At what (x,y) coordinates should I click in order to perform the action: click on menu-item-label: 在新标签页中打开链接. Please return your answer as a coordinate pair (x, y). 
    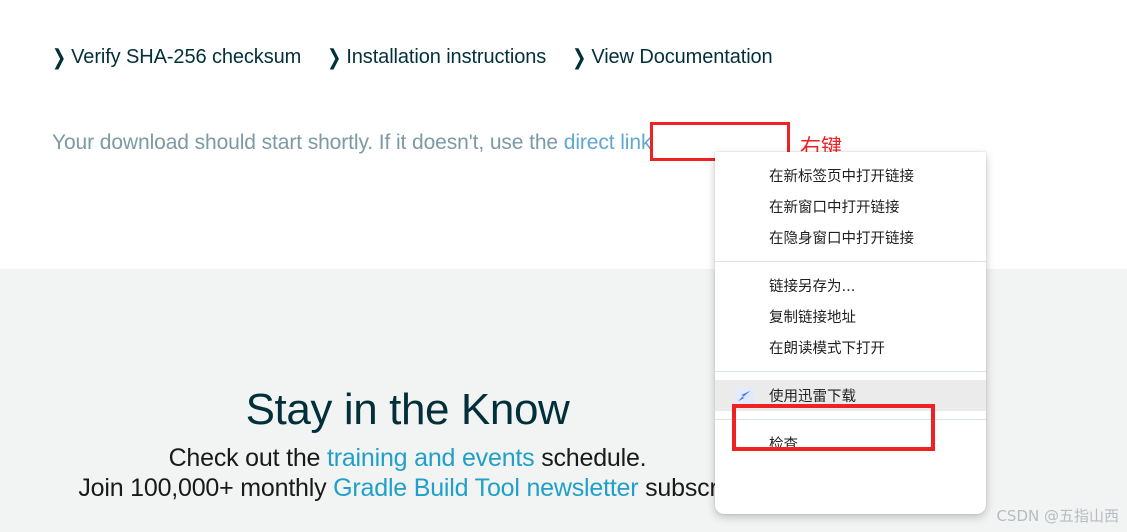
    Looking at the image, I should click on (841, 177).